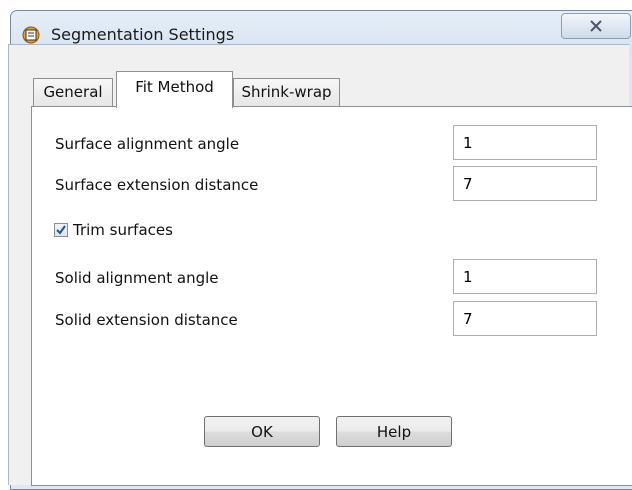 The image size is (632, 490). I want to click on solid-alignment-angle-label: Solid alignment angle, so click(137, 278).